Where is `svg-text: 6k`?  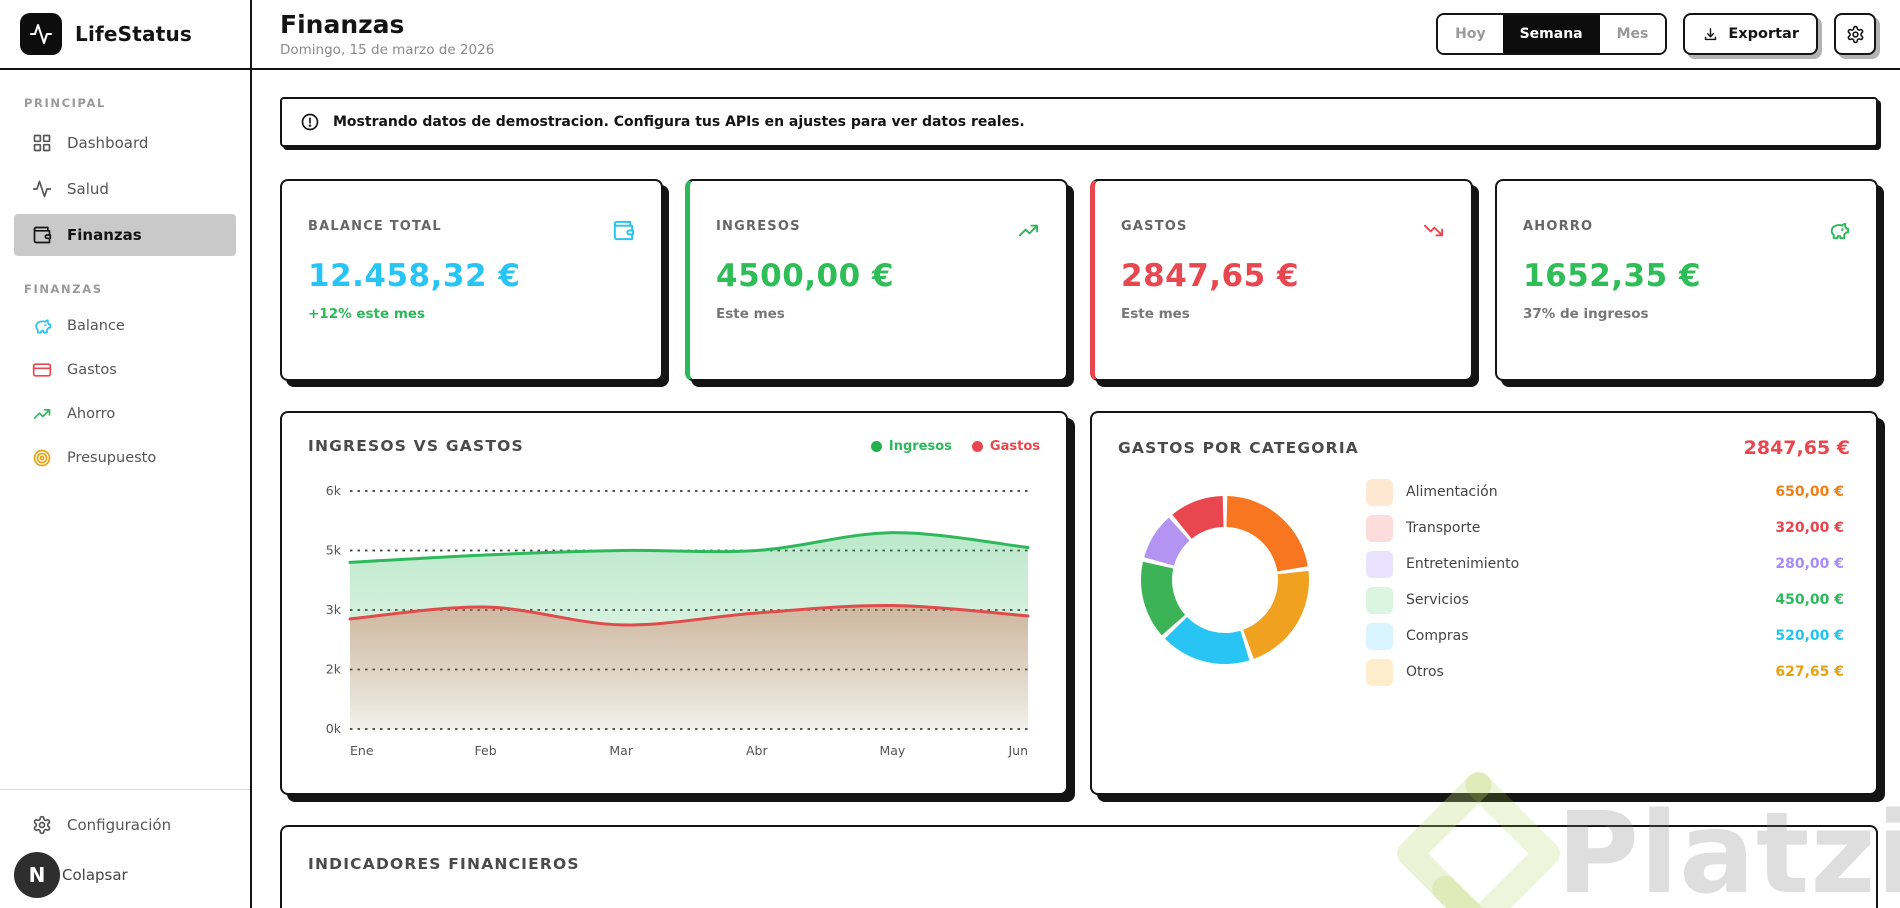
svg-text: 6k is located at coordinates (334, 490).